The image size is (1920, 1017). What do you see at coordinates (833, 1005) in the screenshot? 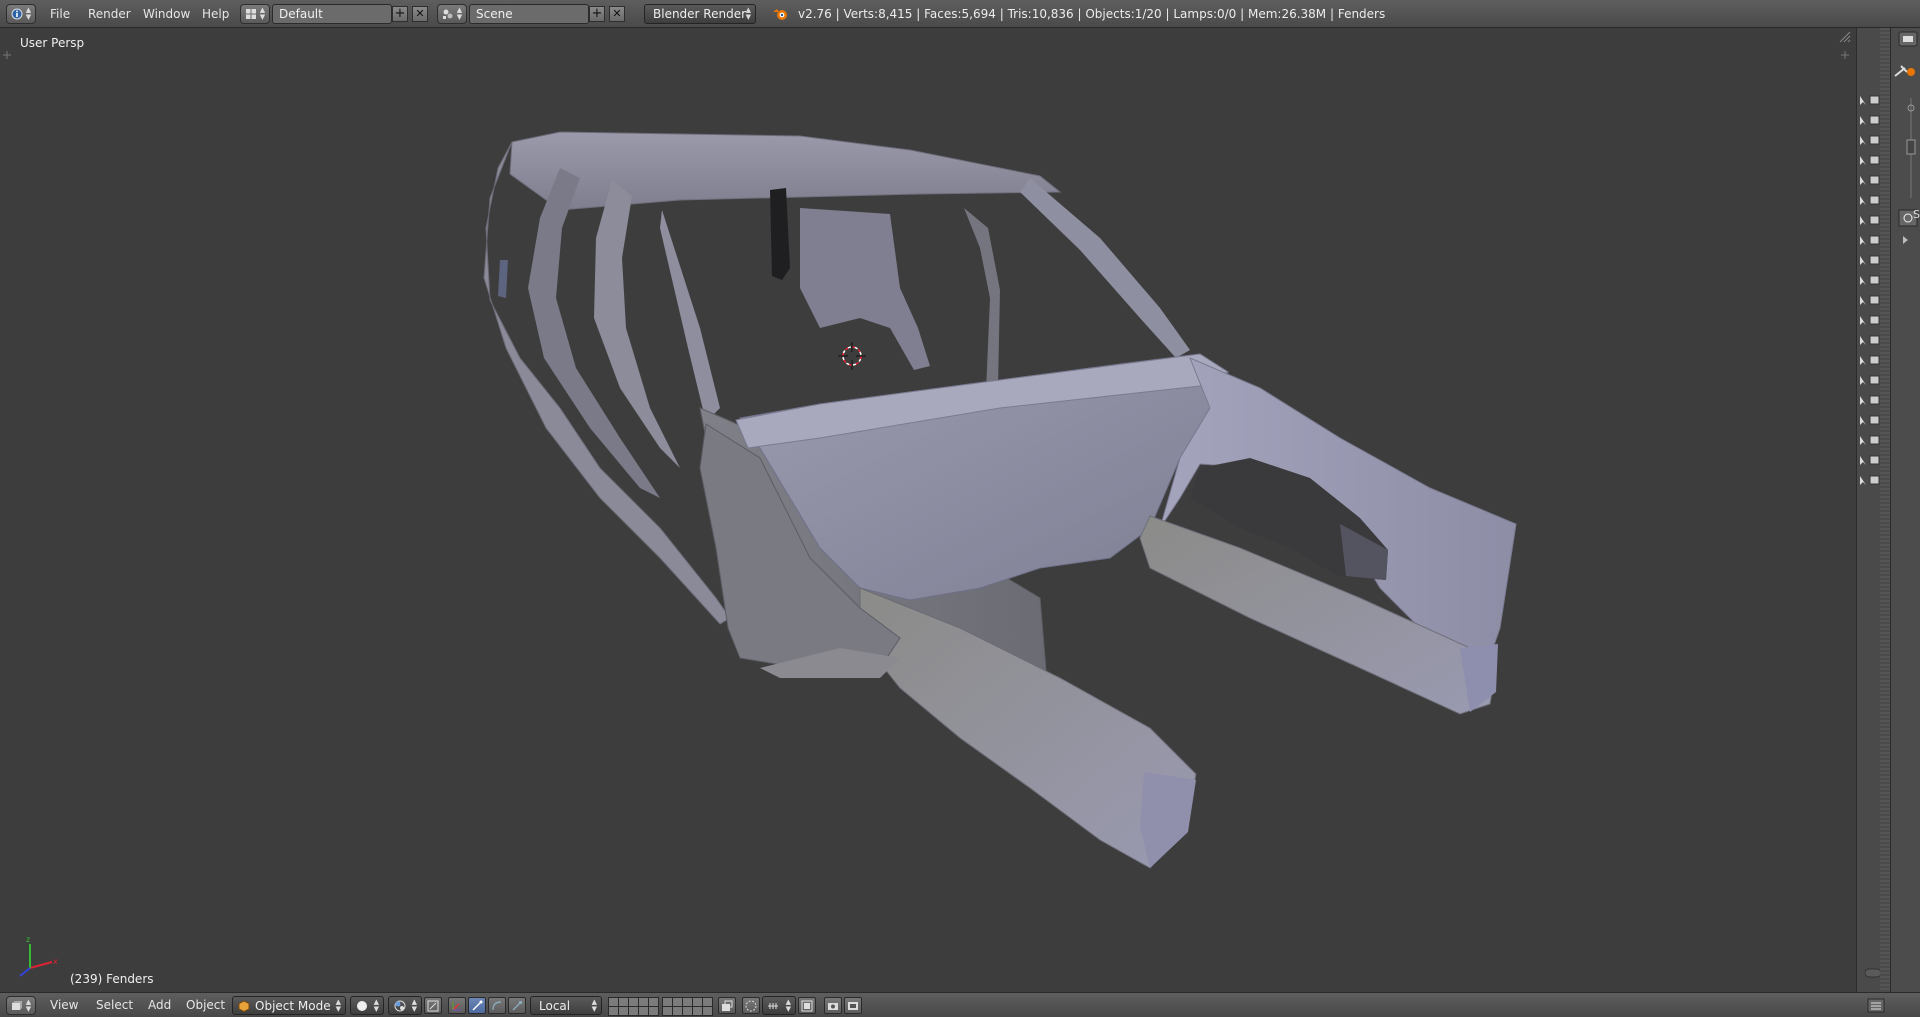
I see `opengl-render-still-button` at bounding box center [833, 1005].